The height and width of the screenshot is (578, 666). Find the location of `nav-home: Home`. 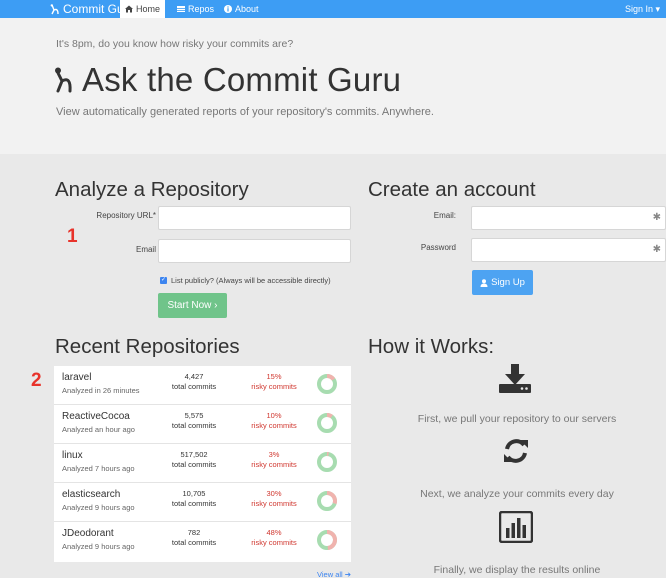

nav-home: Home is located at coordinates (143, 9).